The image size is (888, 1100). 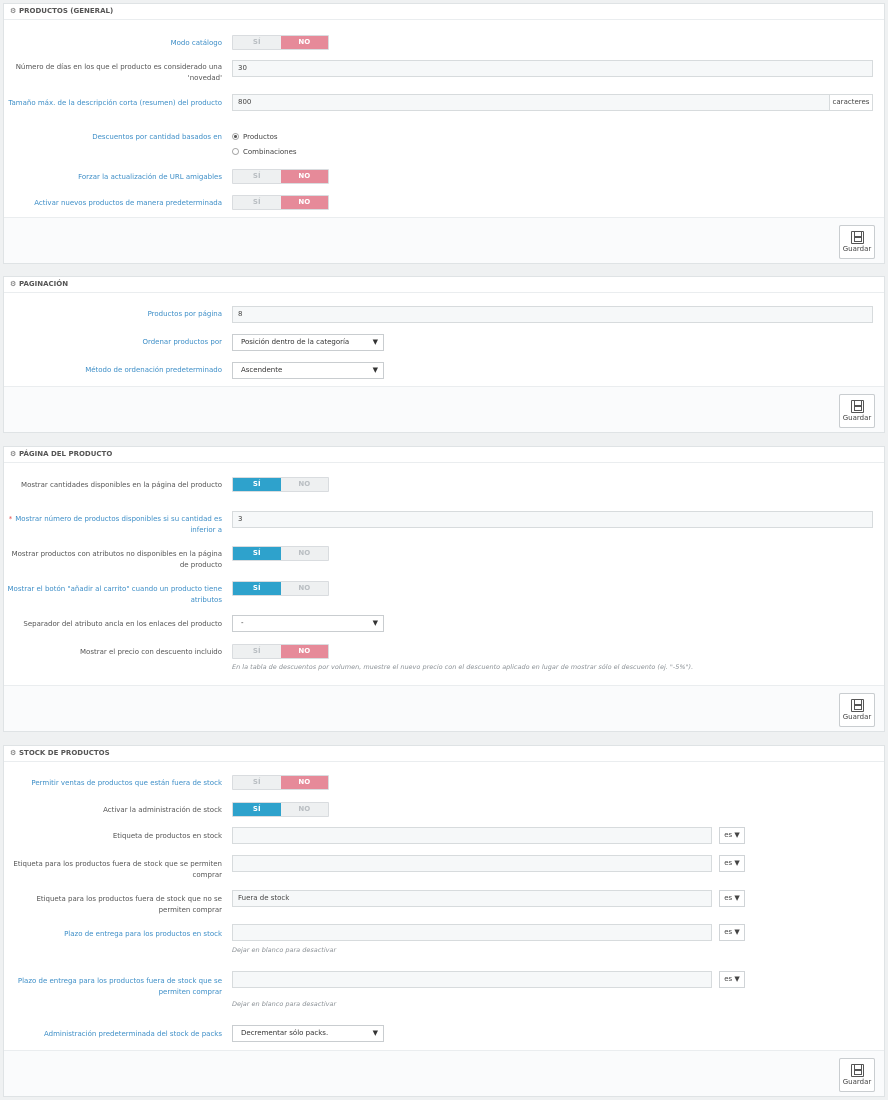 I want to click on manage-stock-toggle: SÍ NO, so click(x=280, y=809).